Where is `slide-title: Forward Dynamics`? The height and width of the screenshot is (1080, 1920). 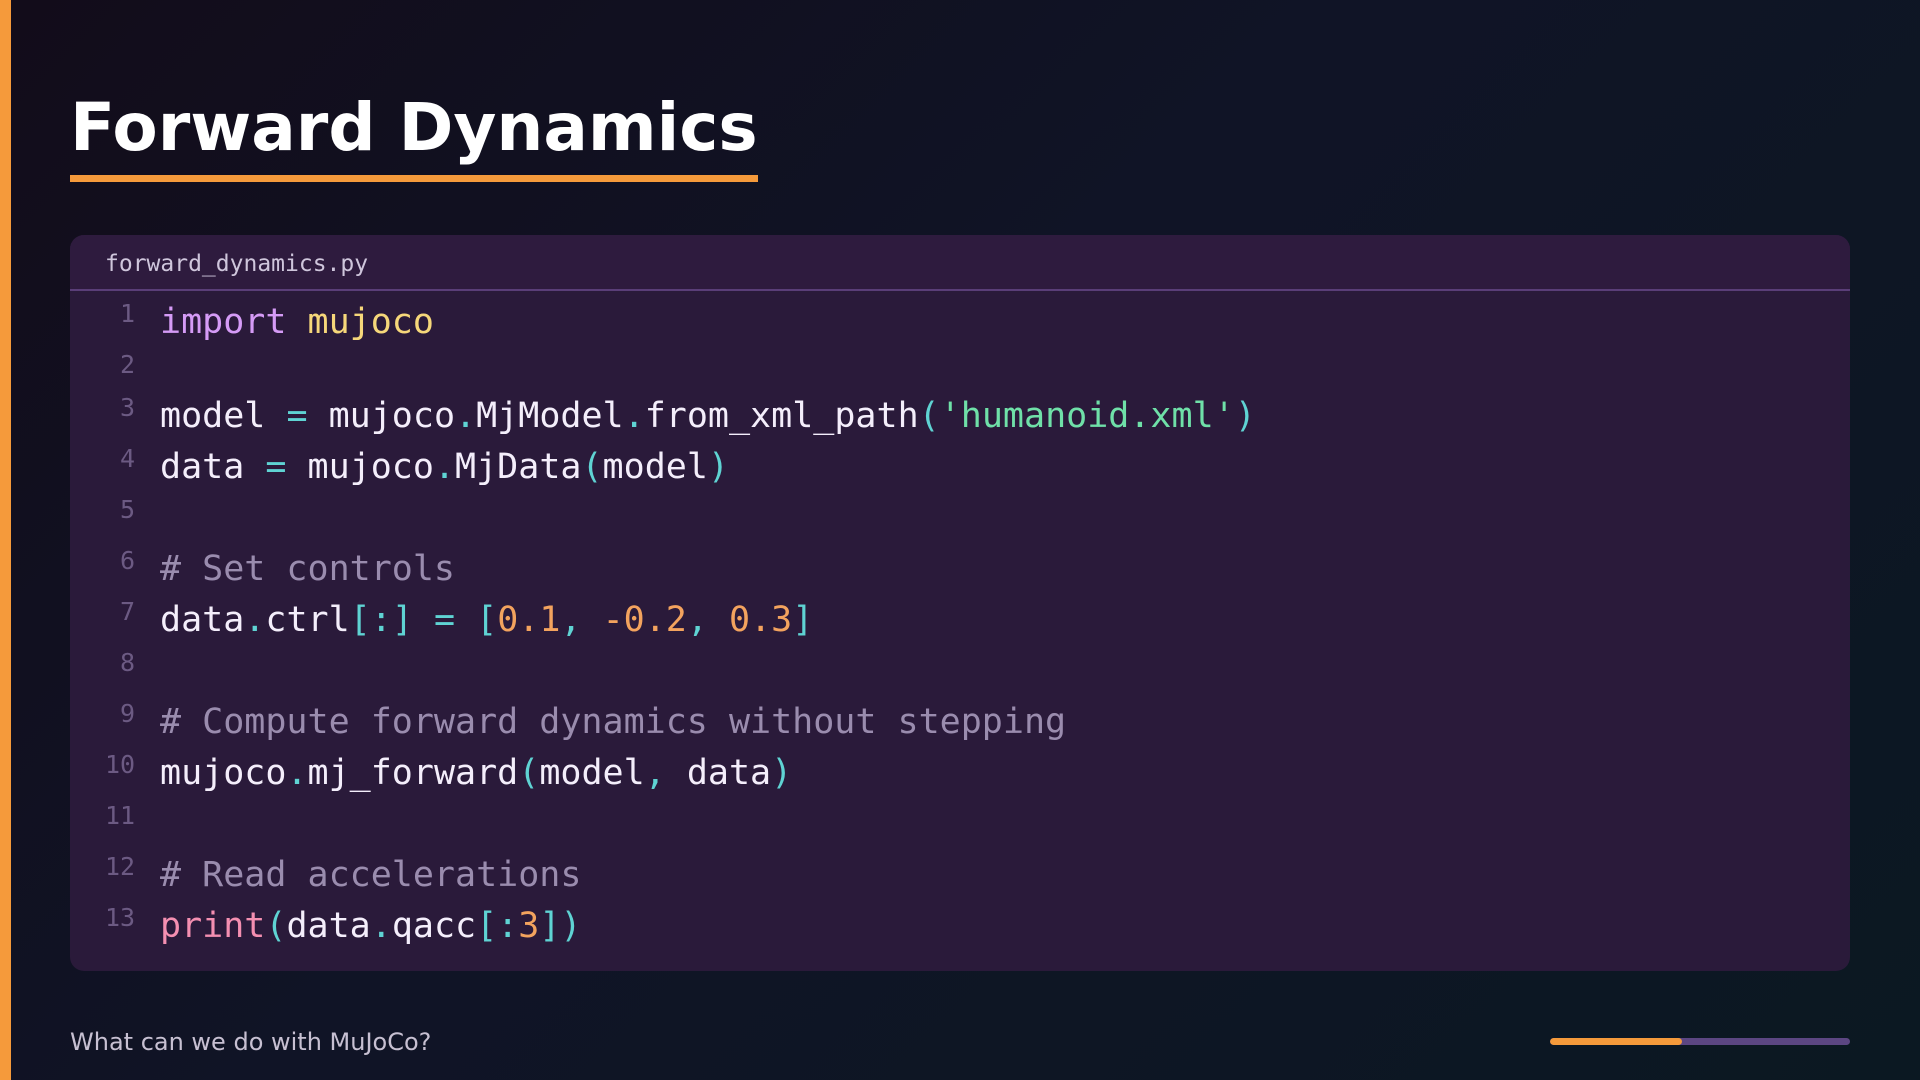 slide-title: Forward Dynamics is located at coordinates (414, 127).